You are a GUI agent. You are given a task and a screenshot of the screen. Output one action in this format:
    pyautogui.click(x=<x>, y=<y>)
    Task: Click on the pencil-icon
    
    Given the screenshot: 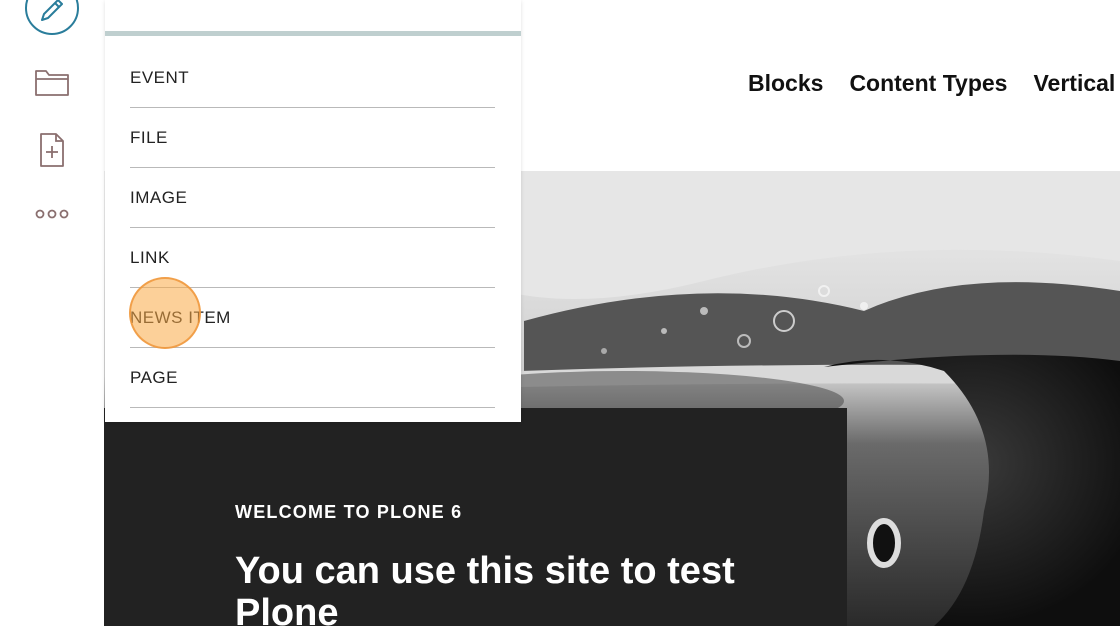 What is the action you would take?
    pyautogui.click(x=52, y=19)
    